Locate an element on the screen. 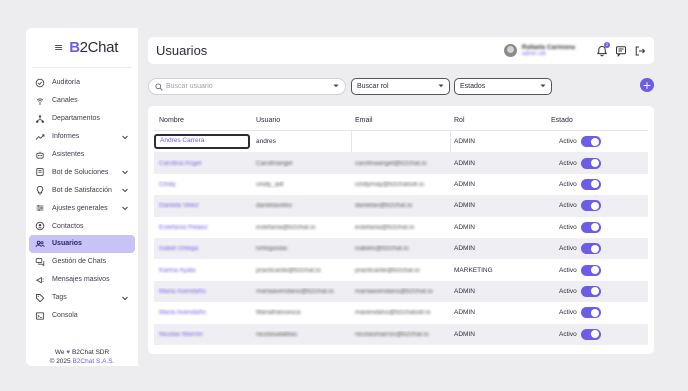  cell-usuario: estefania@b2chat.io is located at coordinates (302, 227).